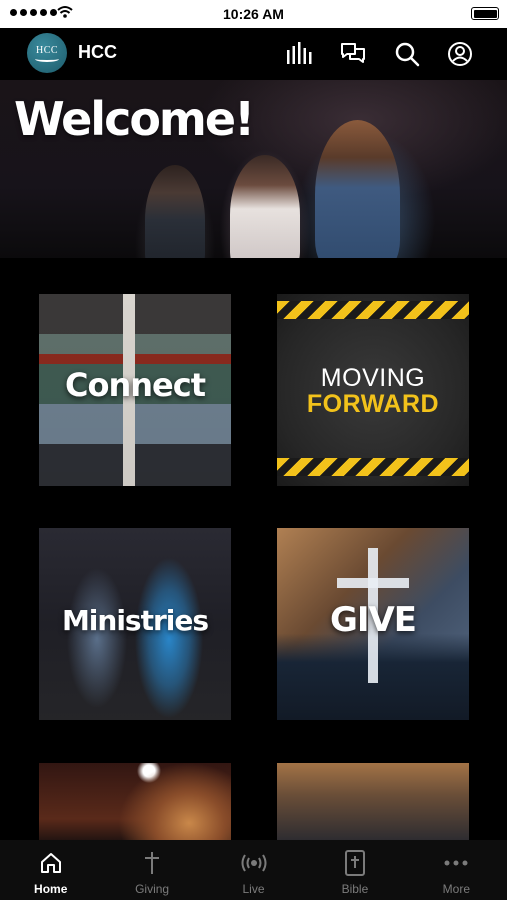 The image size is (507, 900). Describe the element at coordinates (253, 889) in the screenshot. I see `tab-live-label: Live` at that location.